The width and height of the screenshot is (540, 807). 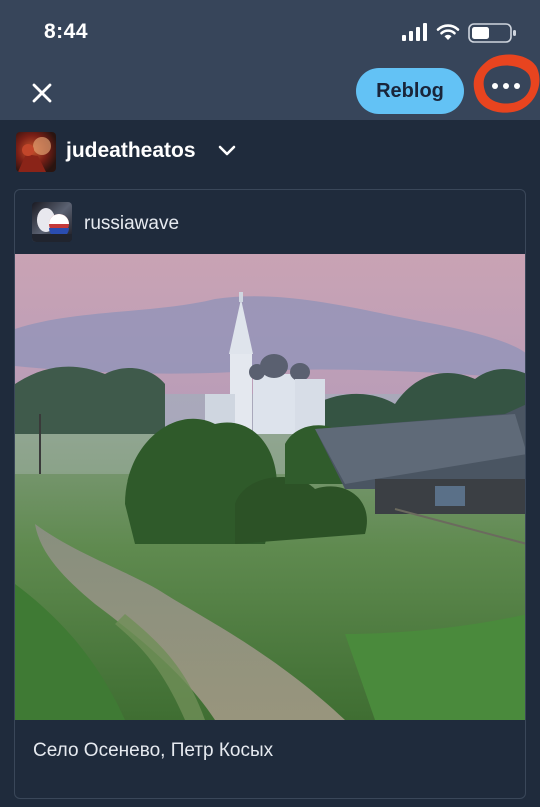 I want to click on reblog-button: Reblog, so click(x=410, y=91).